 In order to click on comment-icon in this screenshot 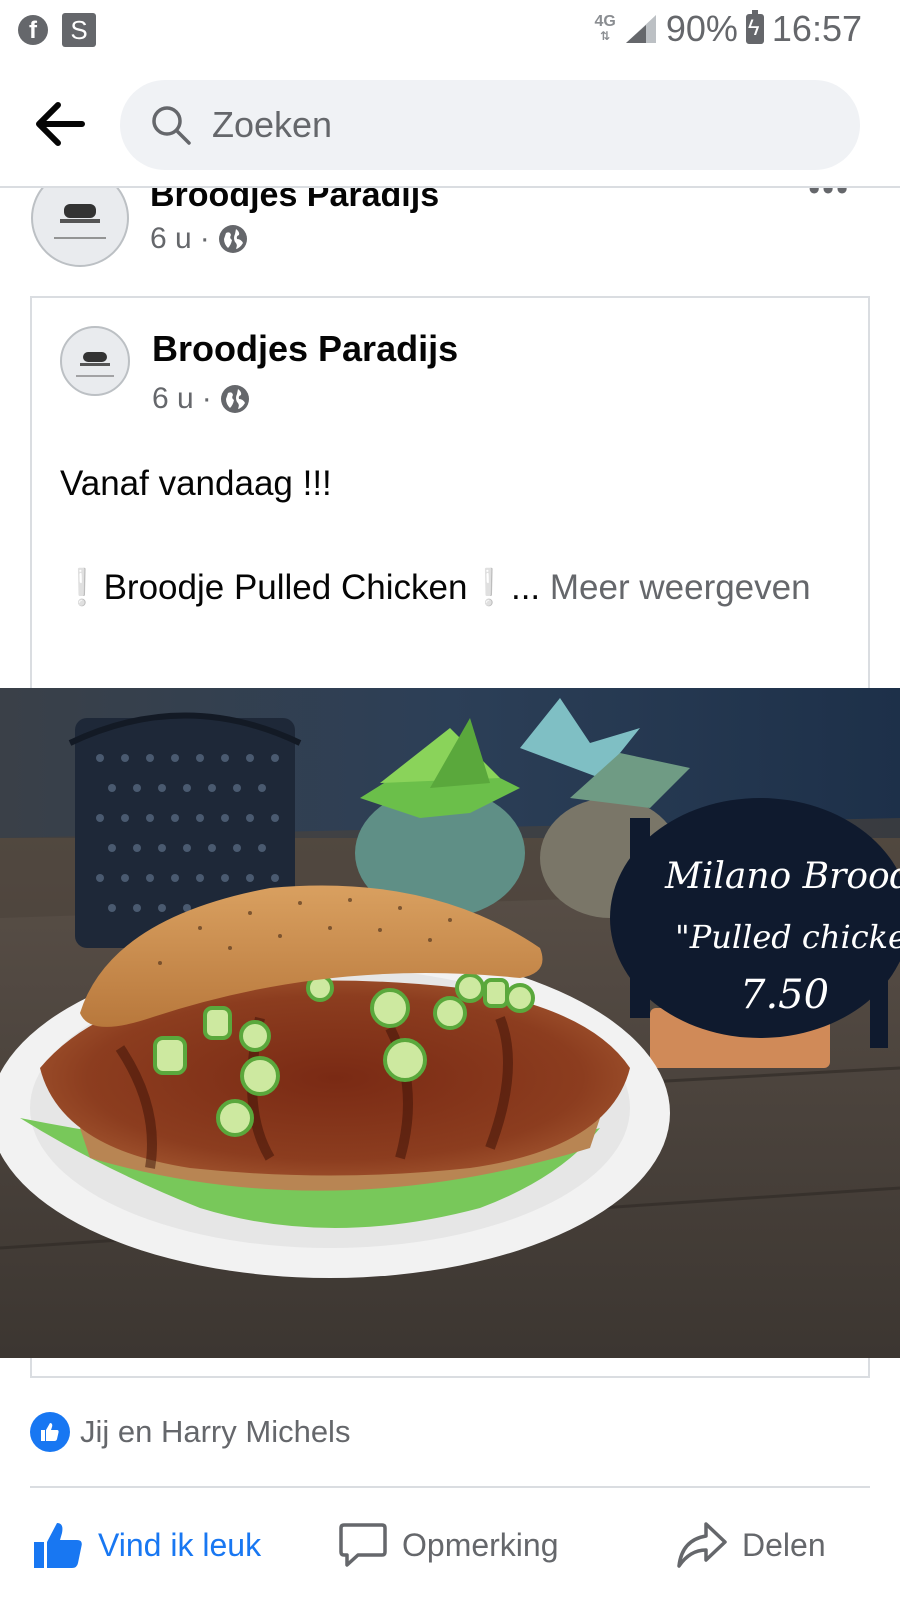, I will do `click(363, 1545)`.